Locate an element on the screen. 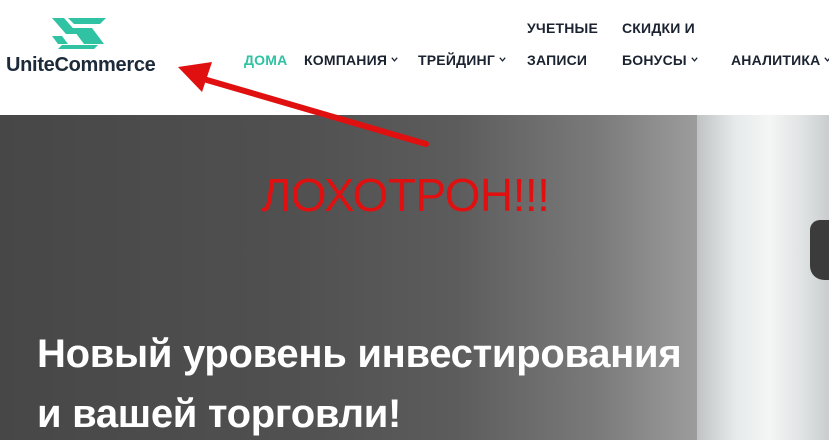 The height and width of the screenshot is (440, 829). nav-item-trading: ТРЕЙДИНГ is located at coordinates (462, 60).